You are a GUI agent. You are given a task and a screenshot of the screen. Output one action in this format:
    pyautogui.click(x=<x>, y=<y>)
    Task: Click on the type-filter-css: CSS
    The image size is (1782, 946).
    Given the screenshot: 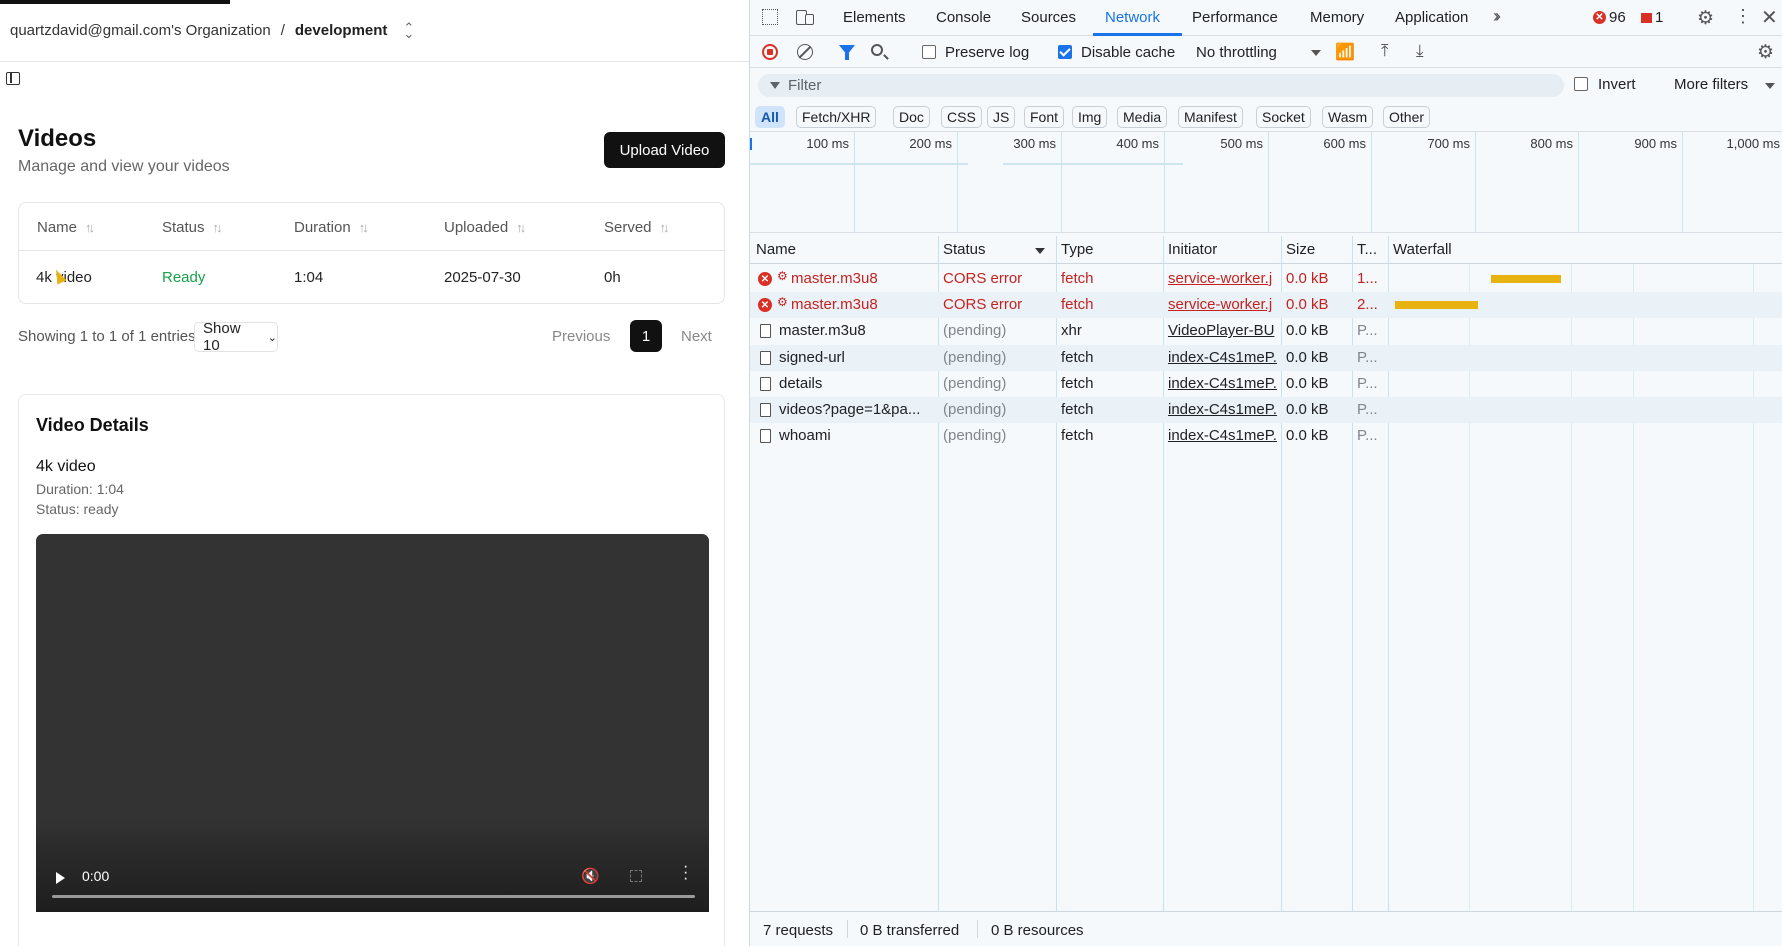 What is the action you would take?
    pyautogui.click(x=961, y=117)
    